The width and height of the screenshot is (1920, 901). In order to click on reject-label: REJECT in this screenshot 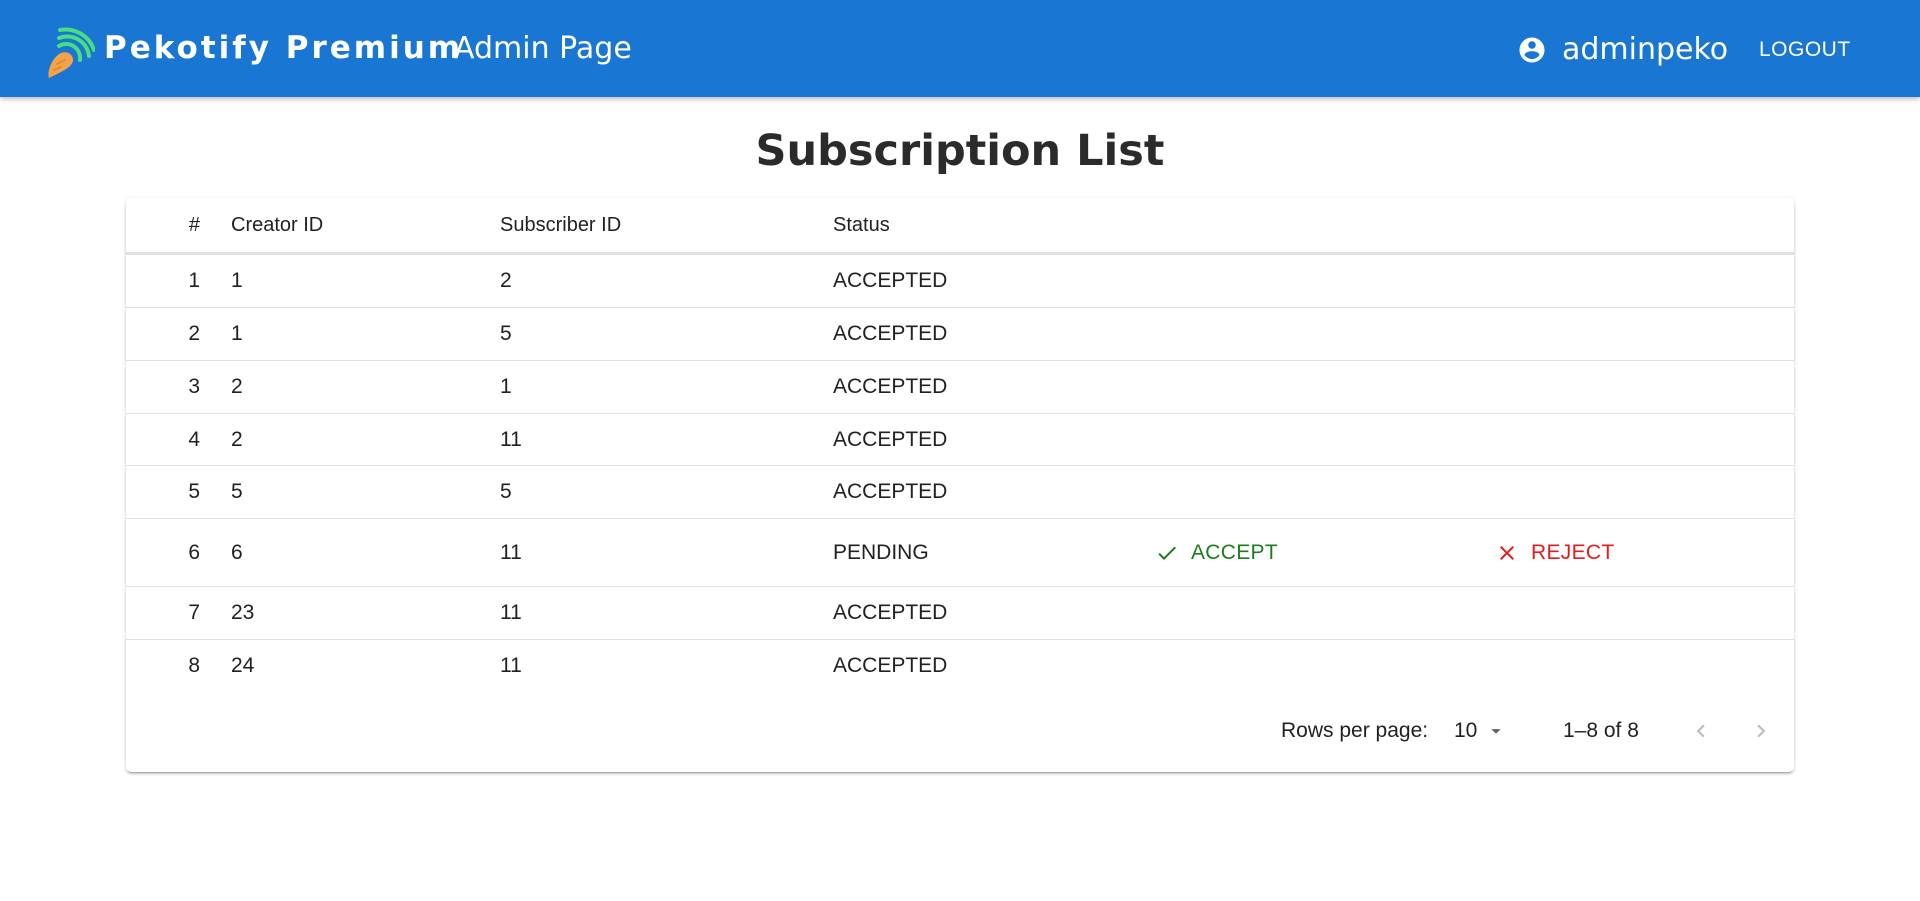, I will do `click(1573, 552)`.